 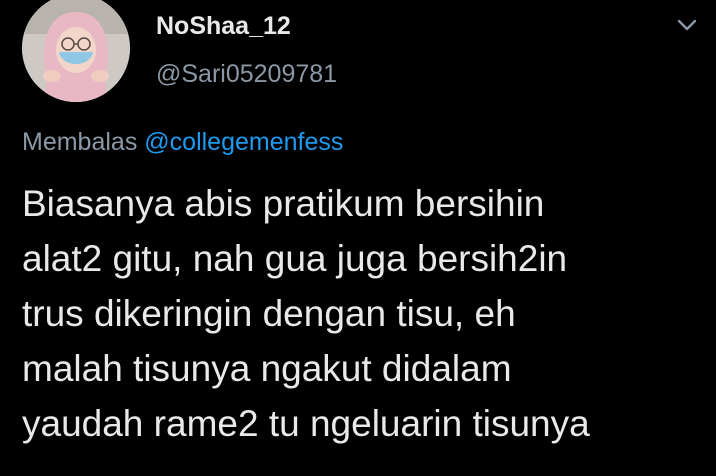 I want to click on chevron-down-icon, so click(x=687, y=25).